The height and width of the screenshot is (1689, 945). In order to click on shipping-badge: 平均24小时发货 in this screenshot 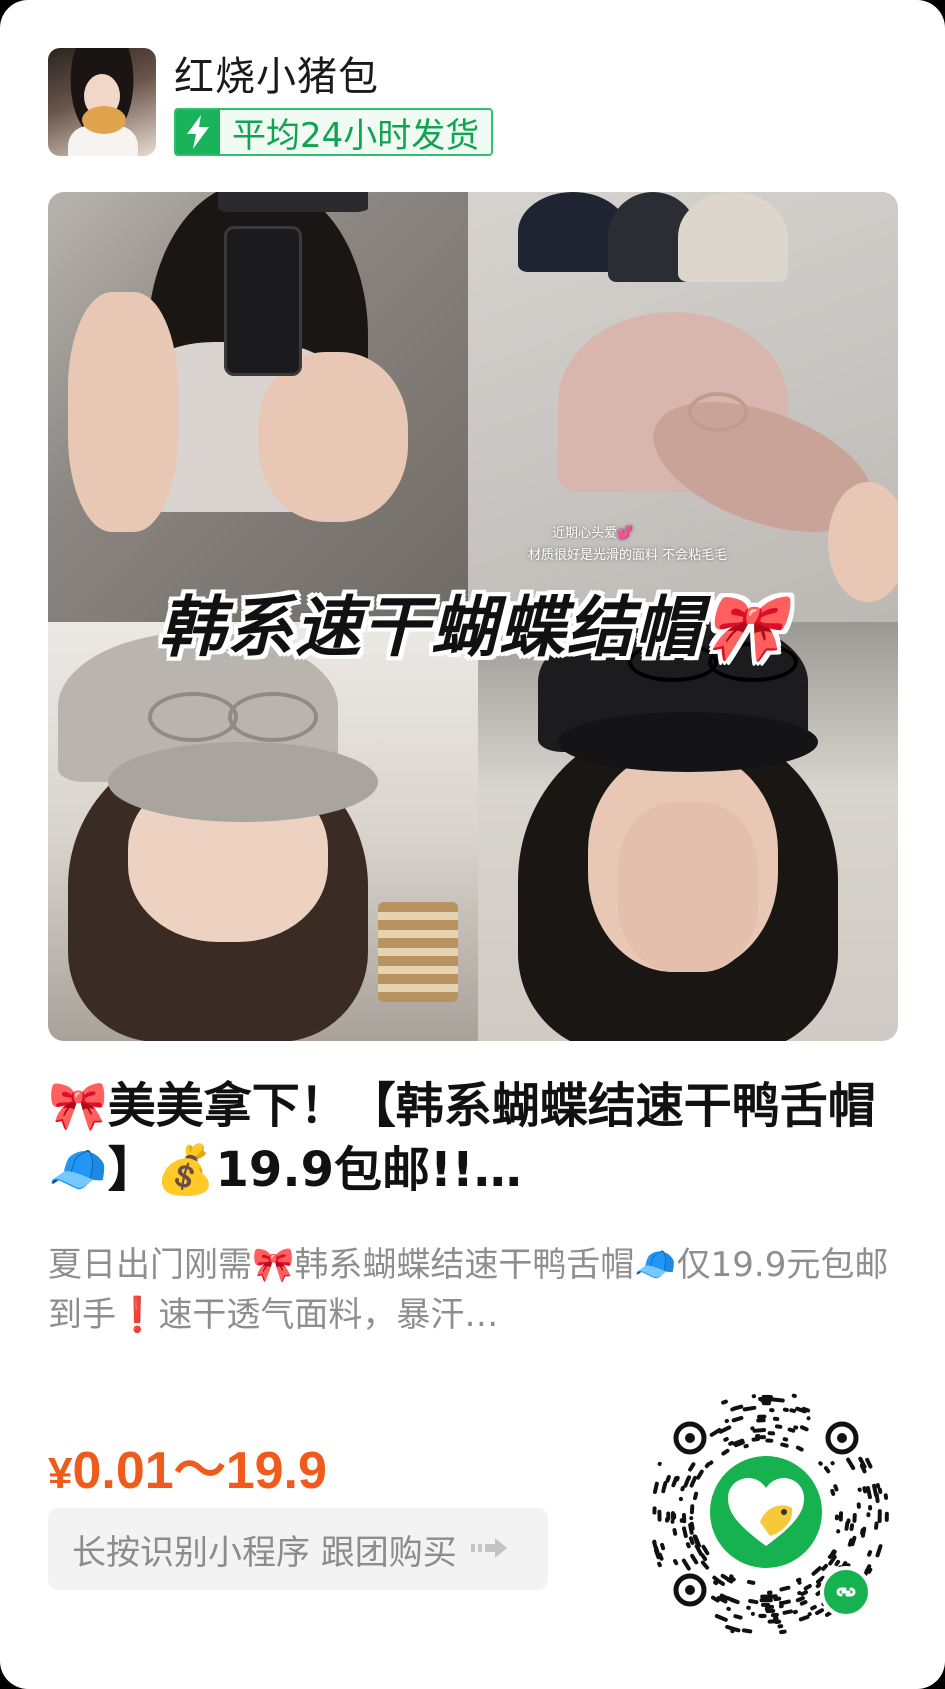, I will do `click(334, 132)`.